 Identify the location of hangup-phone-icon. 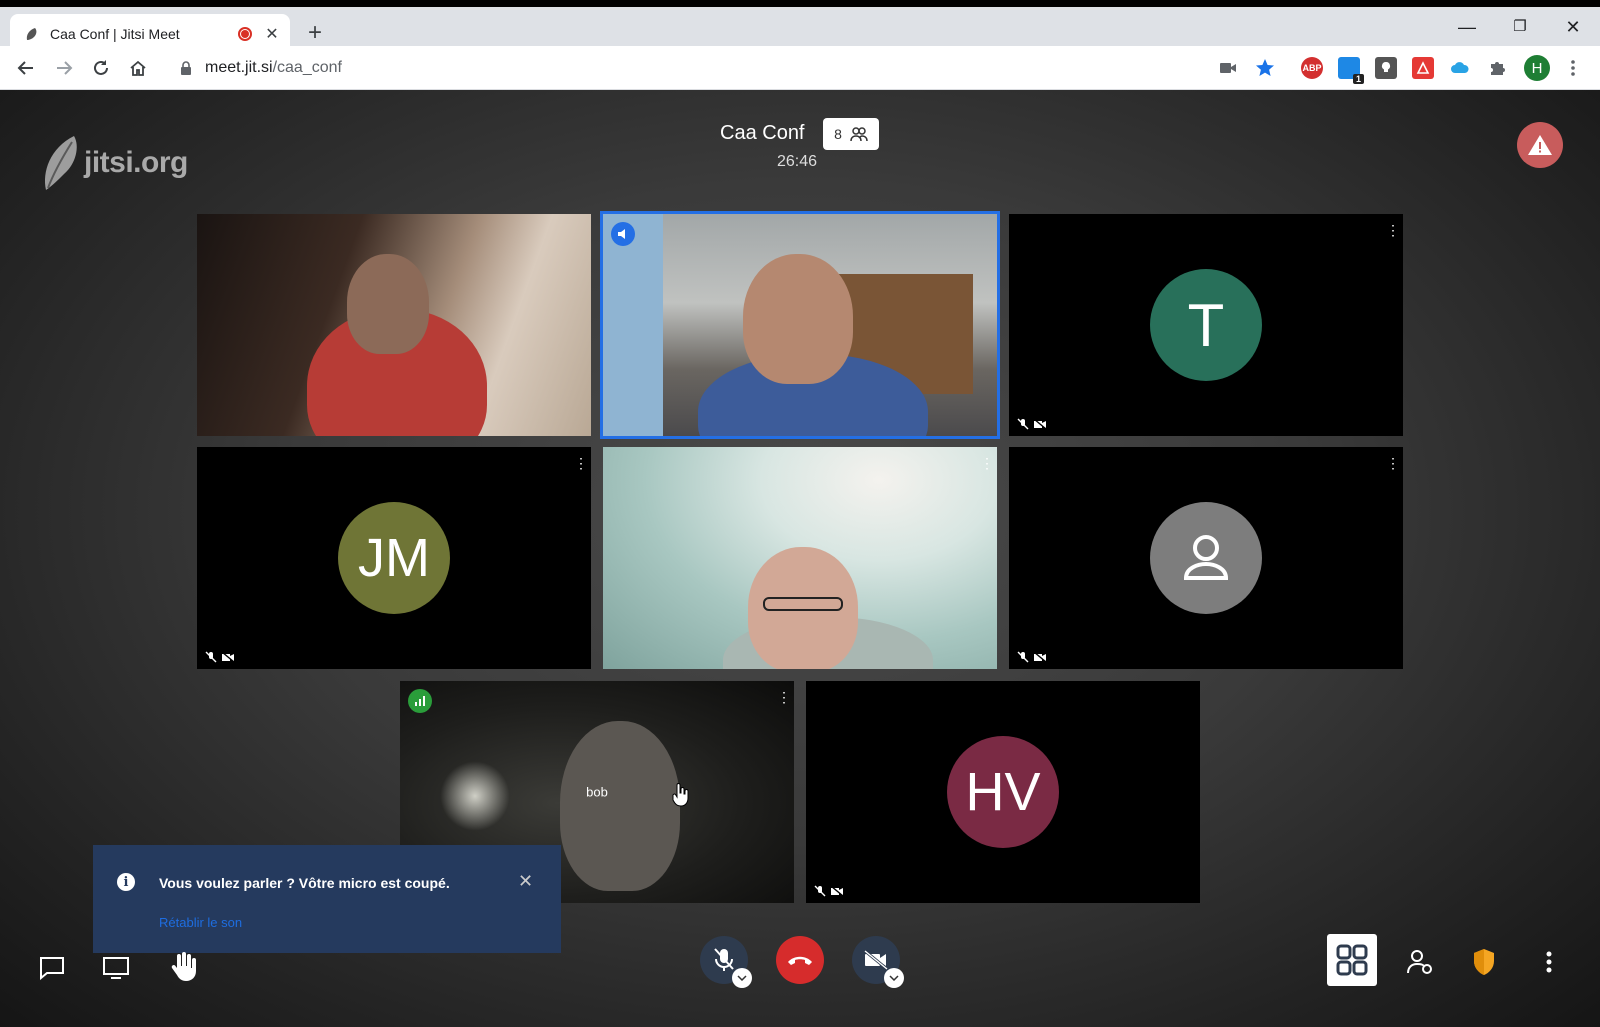
(800, 960).